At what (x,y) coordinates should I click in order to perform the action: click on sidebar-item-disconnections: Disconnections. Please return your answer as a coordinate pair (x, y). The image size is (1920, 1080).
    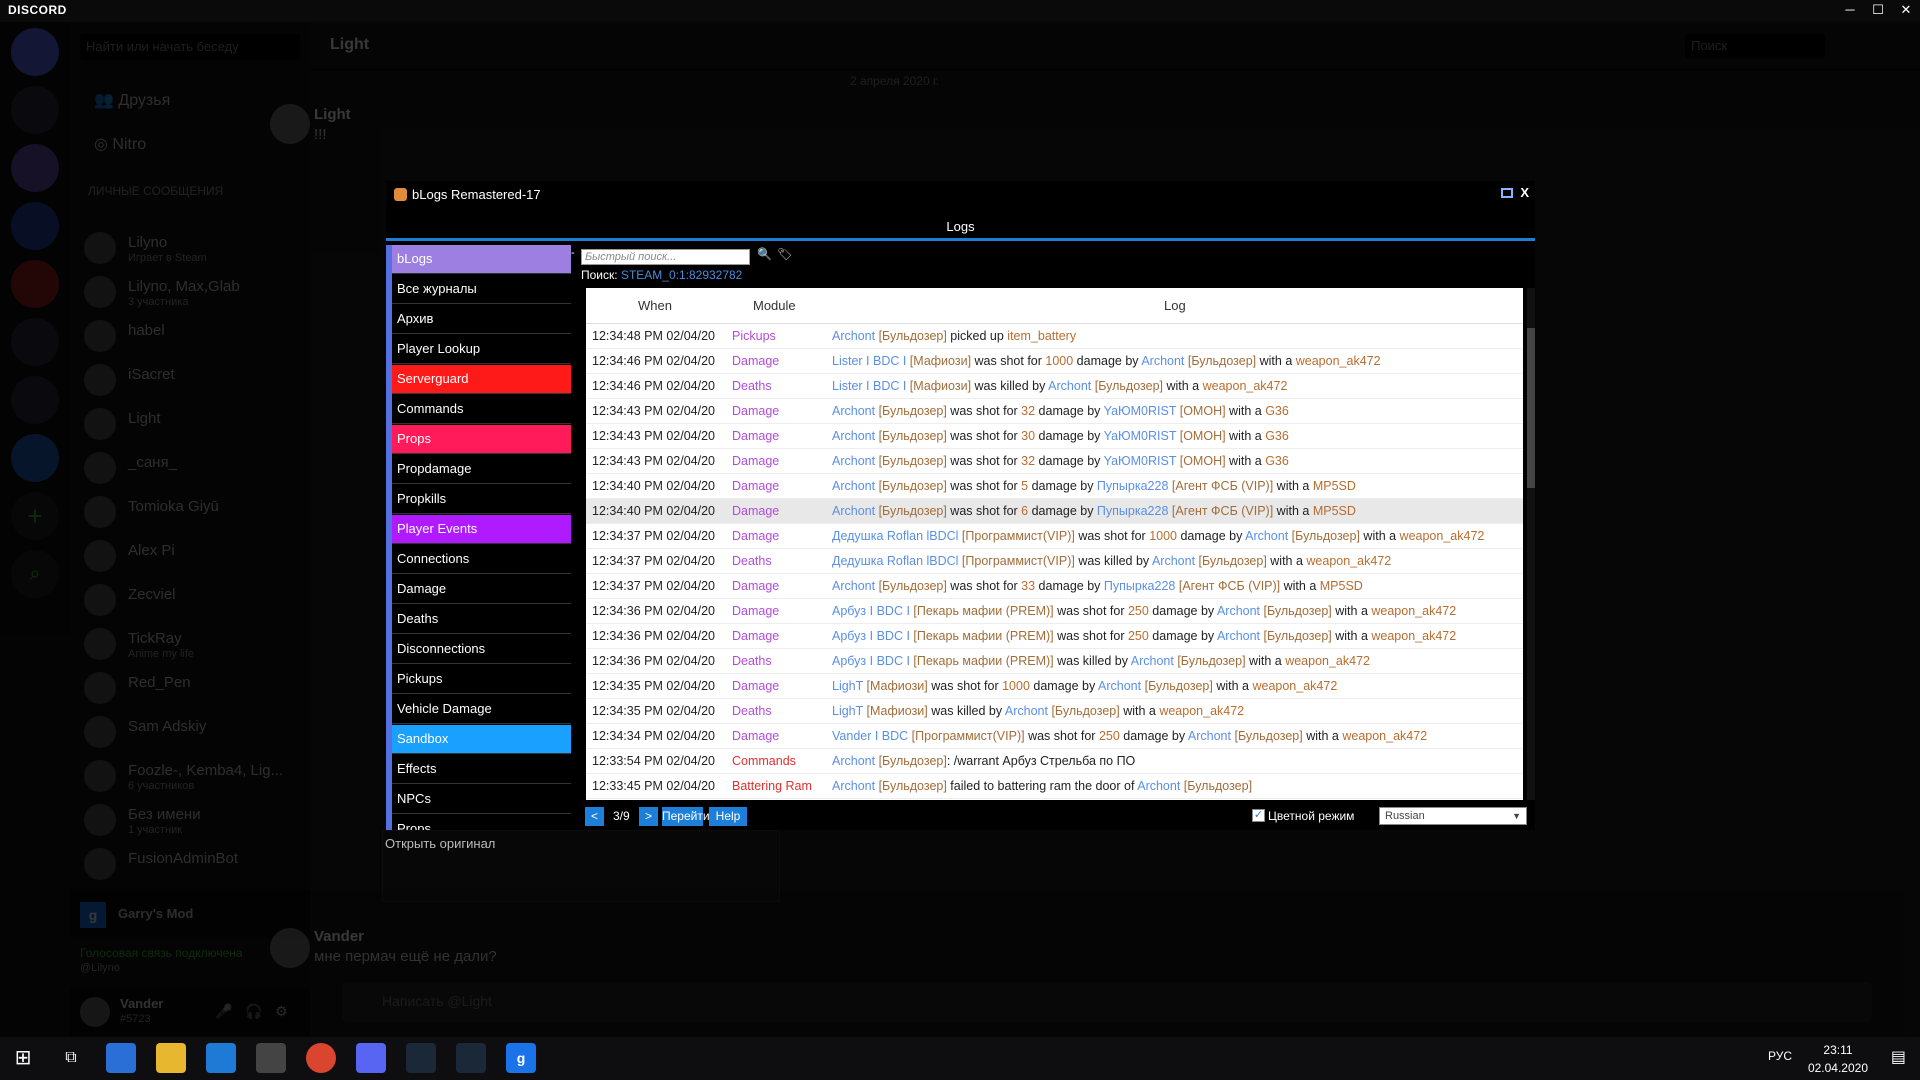
    Looking at the image, I should click on (481, 649).